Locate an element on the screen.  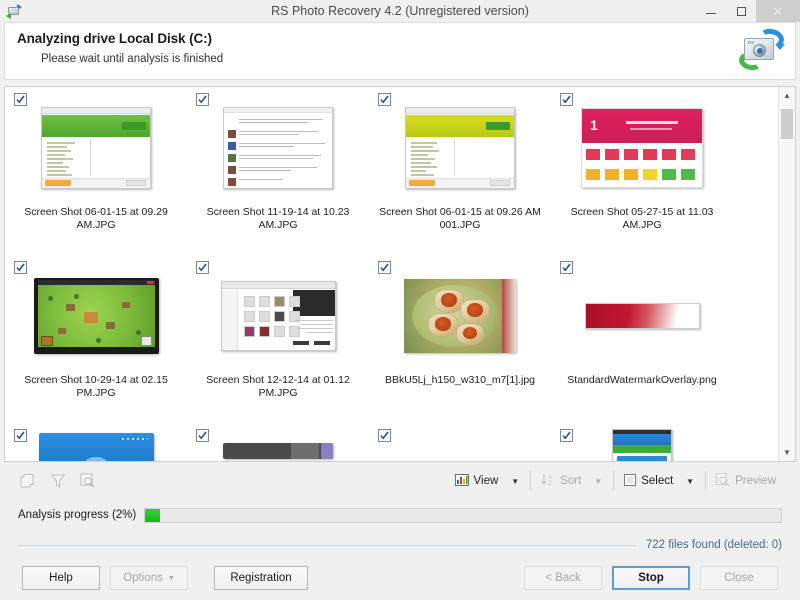
select-button: Select is located at coordinates (648, 481).